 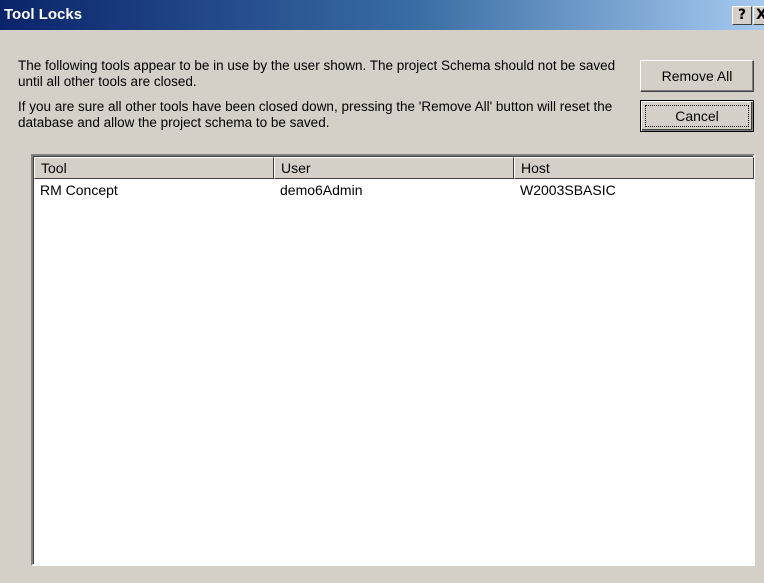 I want to click on window-title: Tool Locks, so click(x=43, y=14).